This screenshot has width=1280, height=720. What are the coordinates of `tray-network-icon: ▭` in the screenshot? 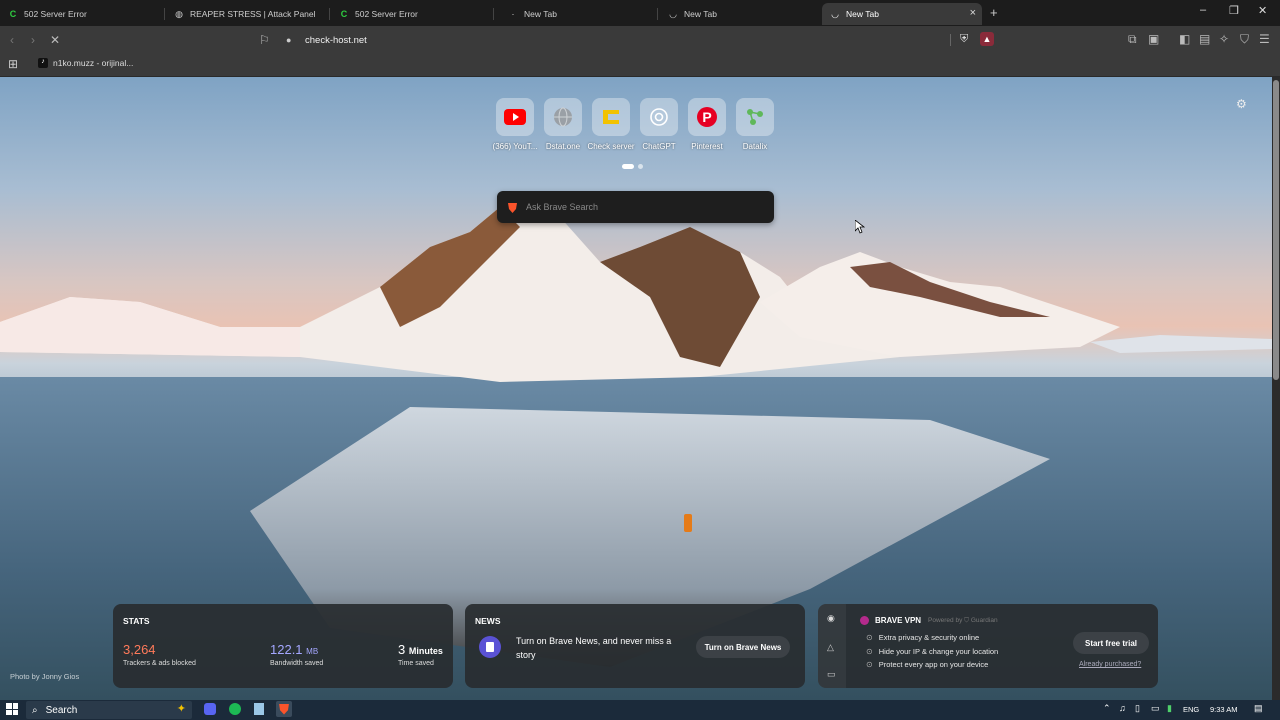 It's located at (1155, 708).